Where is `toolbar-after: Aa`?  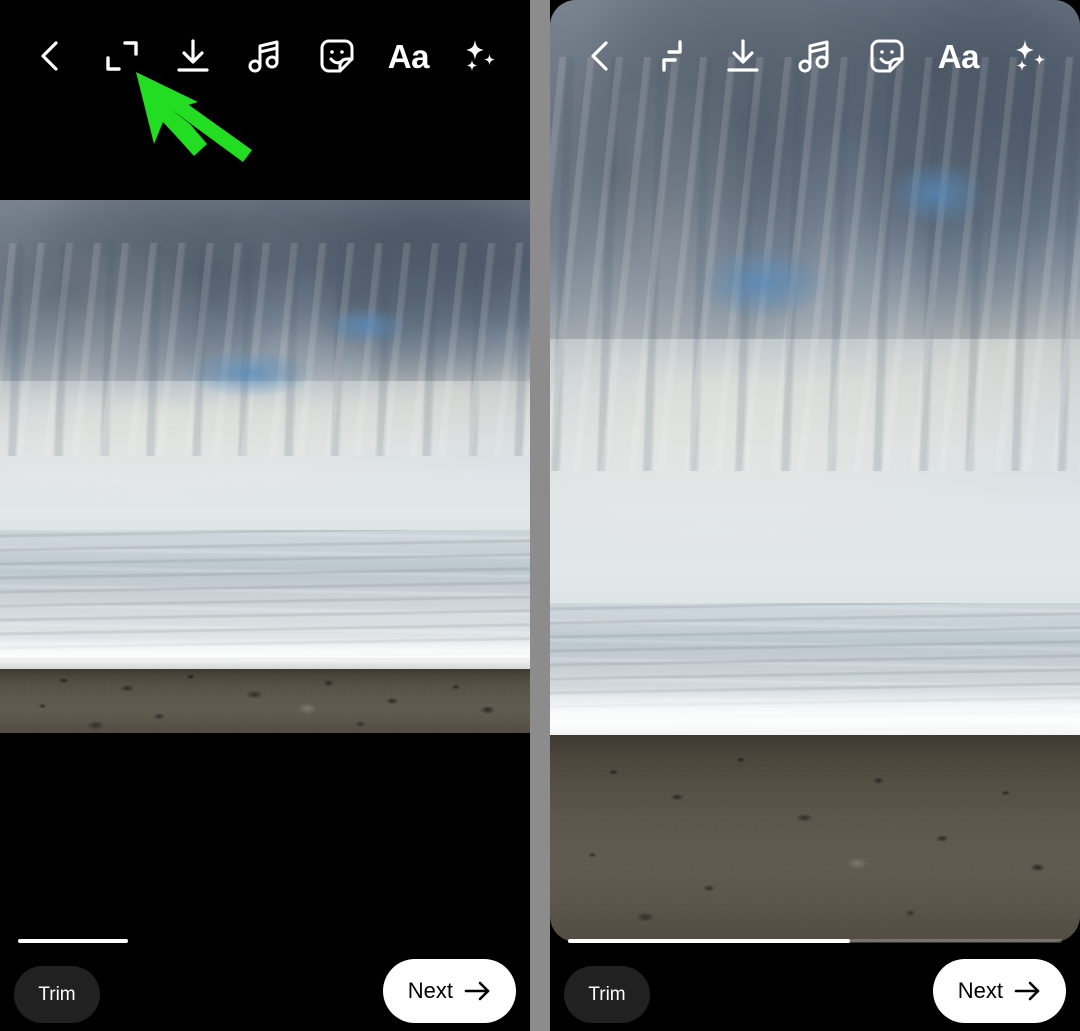
toolbar-after: Aa is located at coordinates (815, 56).